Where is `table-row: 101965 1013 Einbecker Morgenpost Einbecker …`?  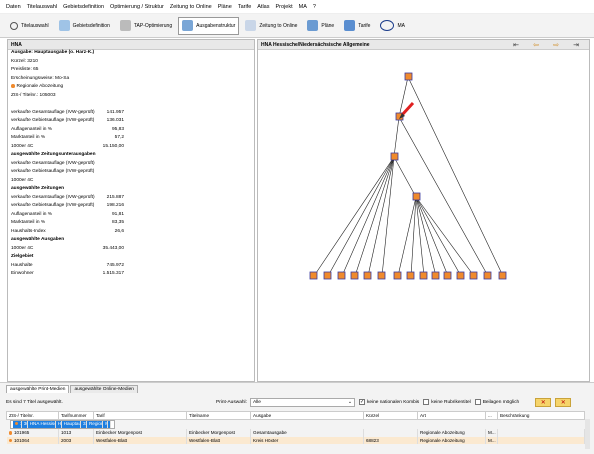 table-row: 101965 1013 Einbecker Morgenpost Einbecker … is located at coordinates (295, 433).